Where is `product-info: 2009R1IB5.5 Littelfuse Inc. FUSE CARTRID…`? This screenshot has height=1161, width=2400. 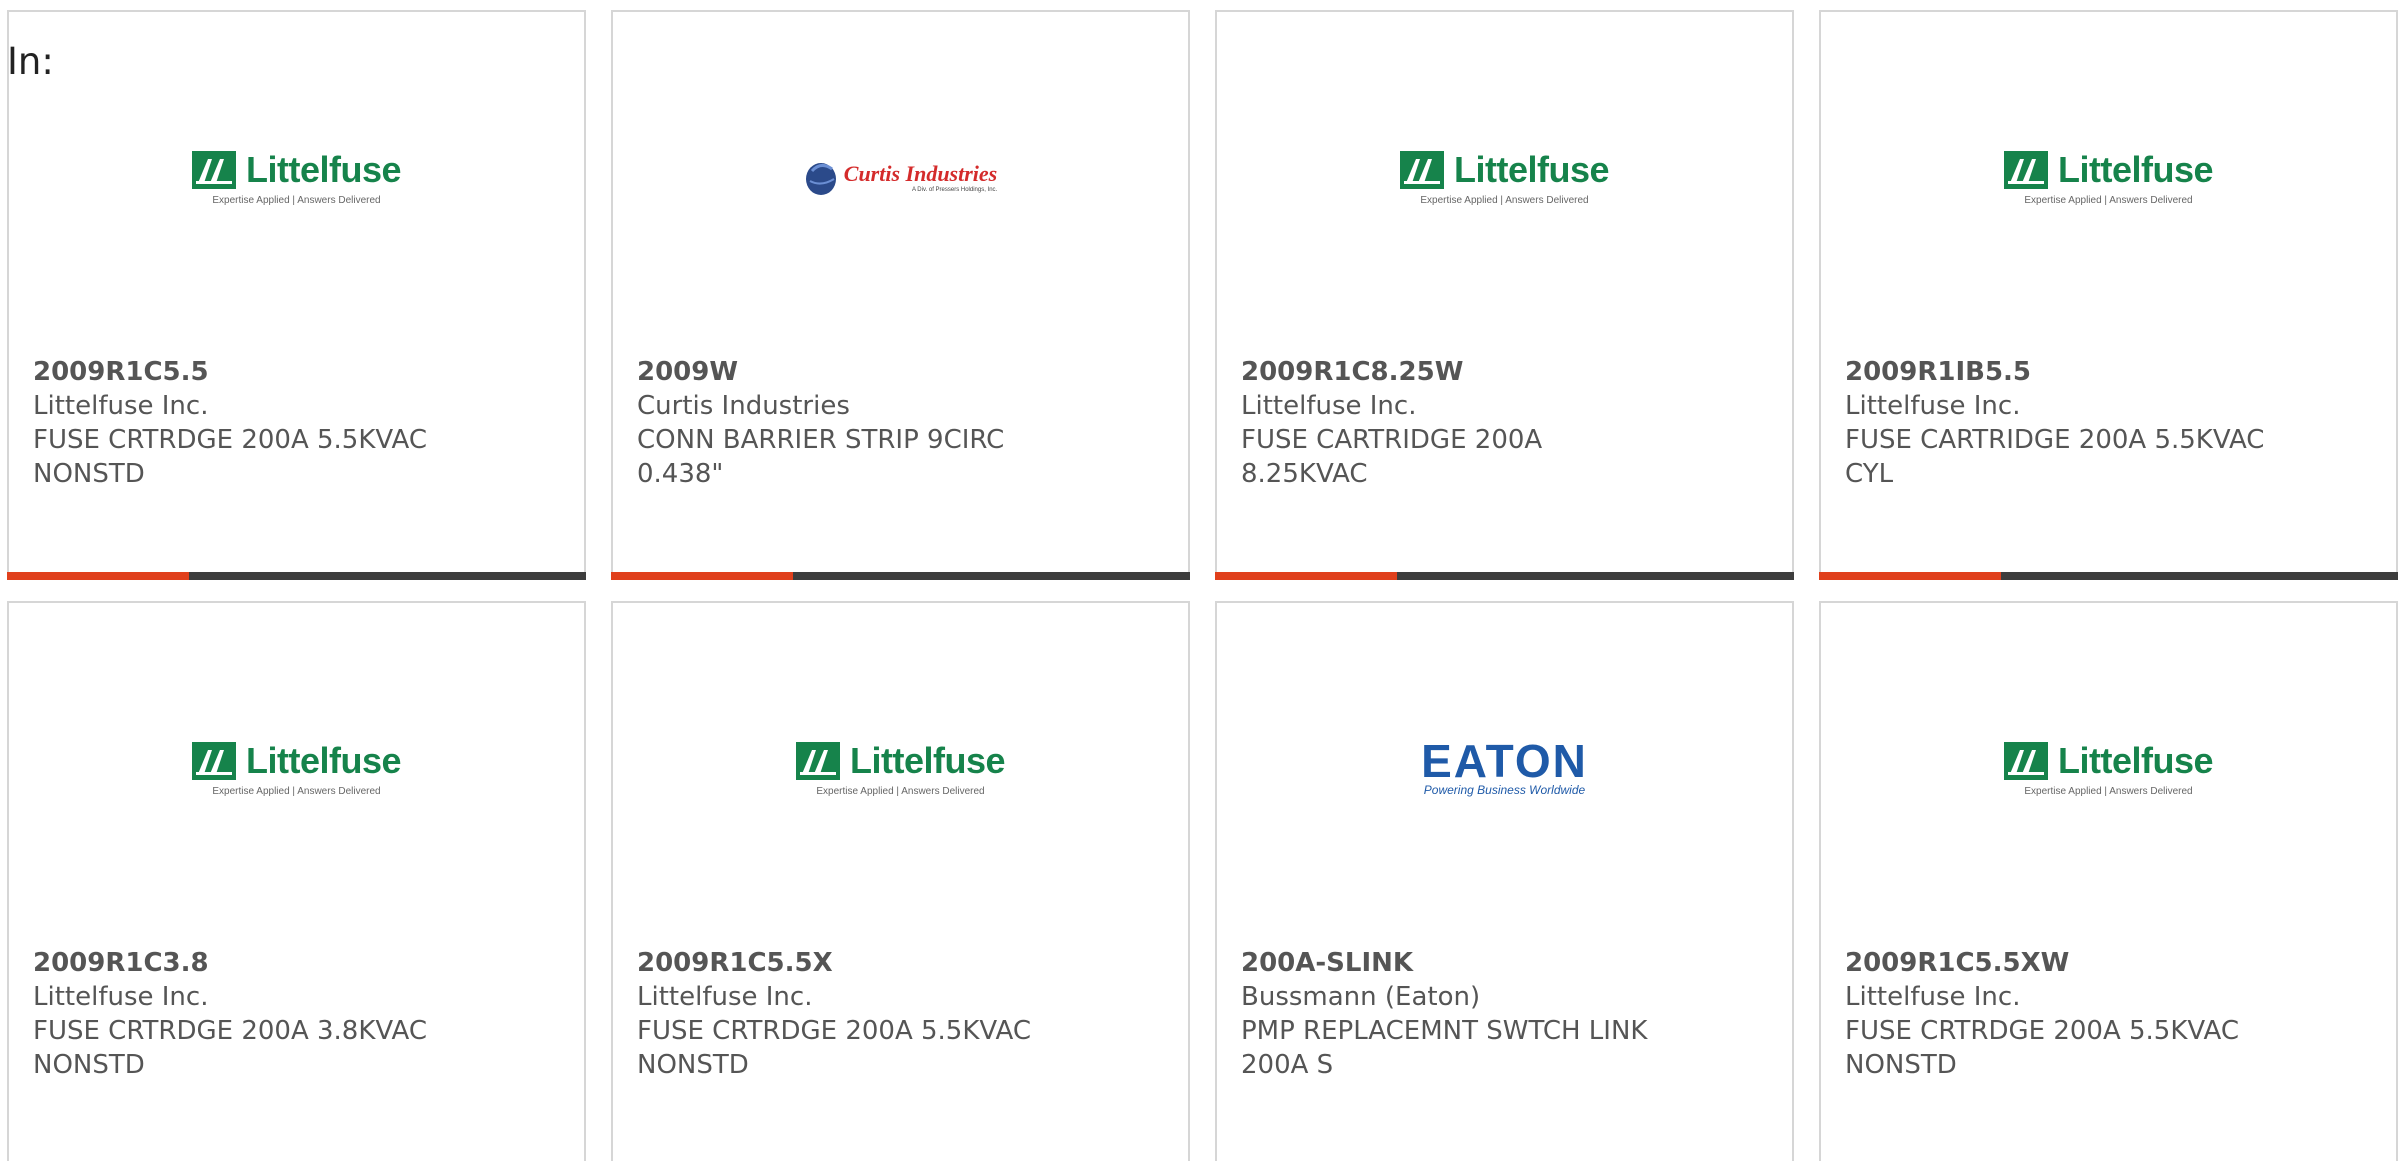 product-info: 2009R1IB5.5 Littelfuse Inc. FUSE CARTRID… is located at coordinates (2085, 423).